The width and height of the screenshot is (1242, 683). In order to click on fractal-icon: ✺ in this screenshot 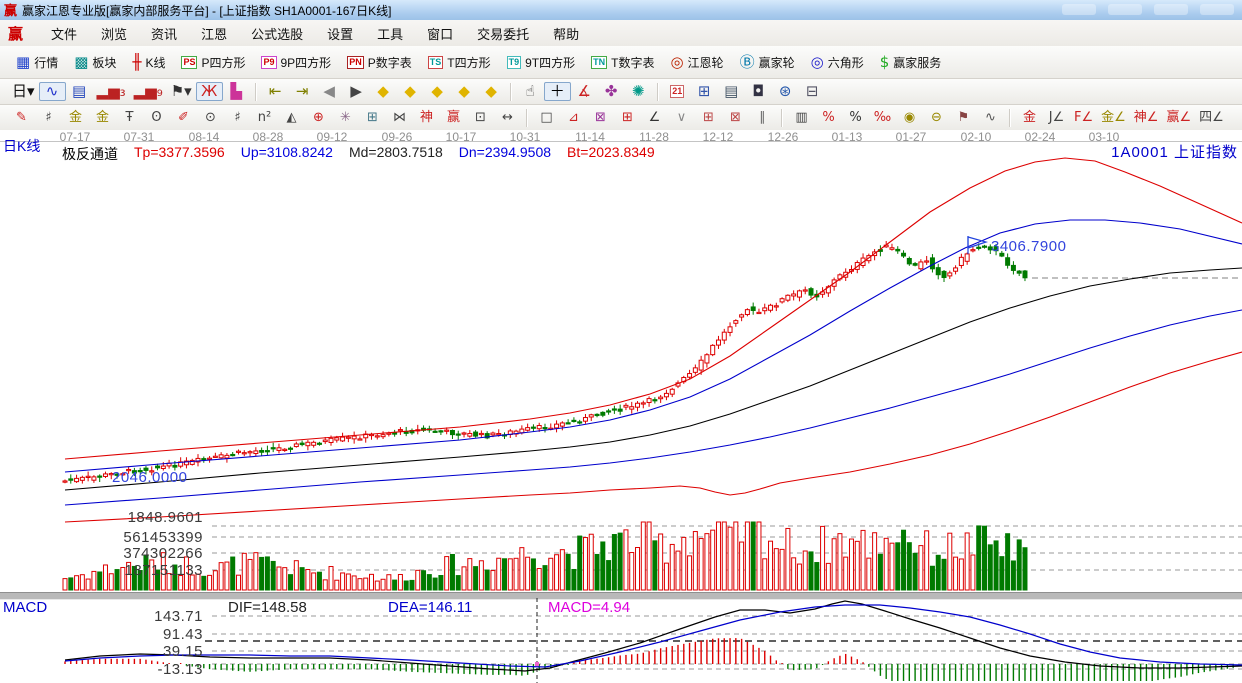, I will do `click(638, 91)`.